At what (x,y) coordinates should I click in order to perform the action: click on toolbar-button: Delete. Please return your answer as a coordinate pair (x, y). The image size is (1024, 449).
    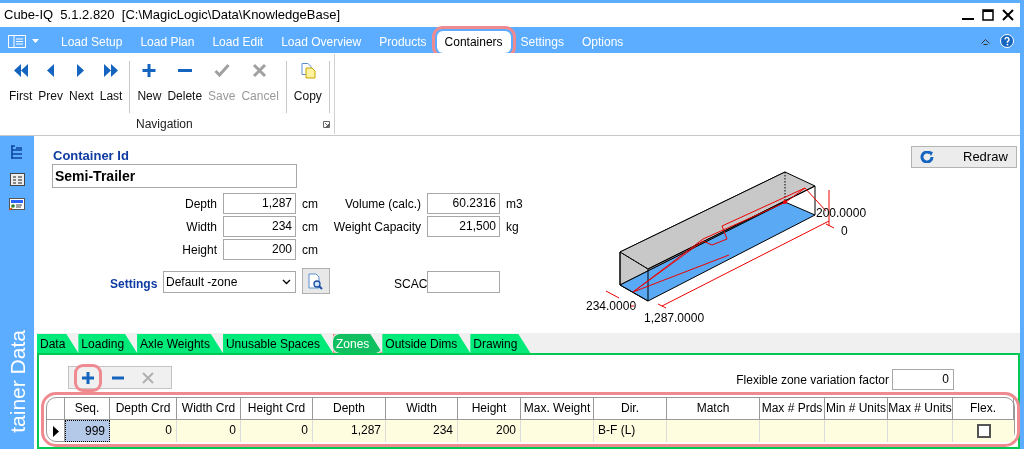
    Looking at the image, I should click on (185, 86).